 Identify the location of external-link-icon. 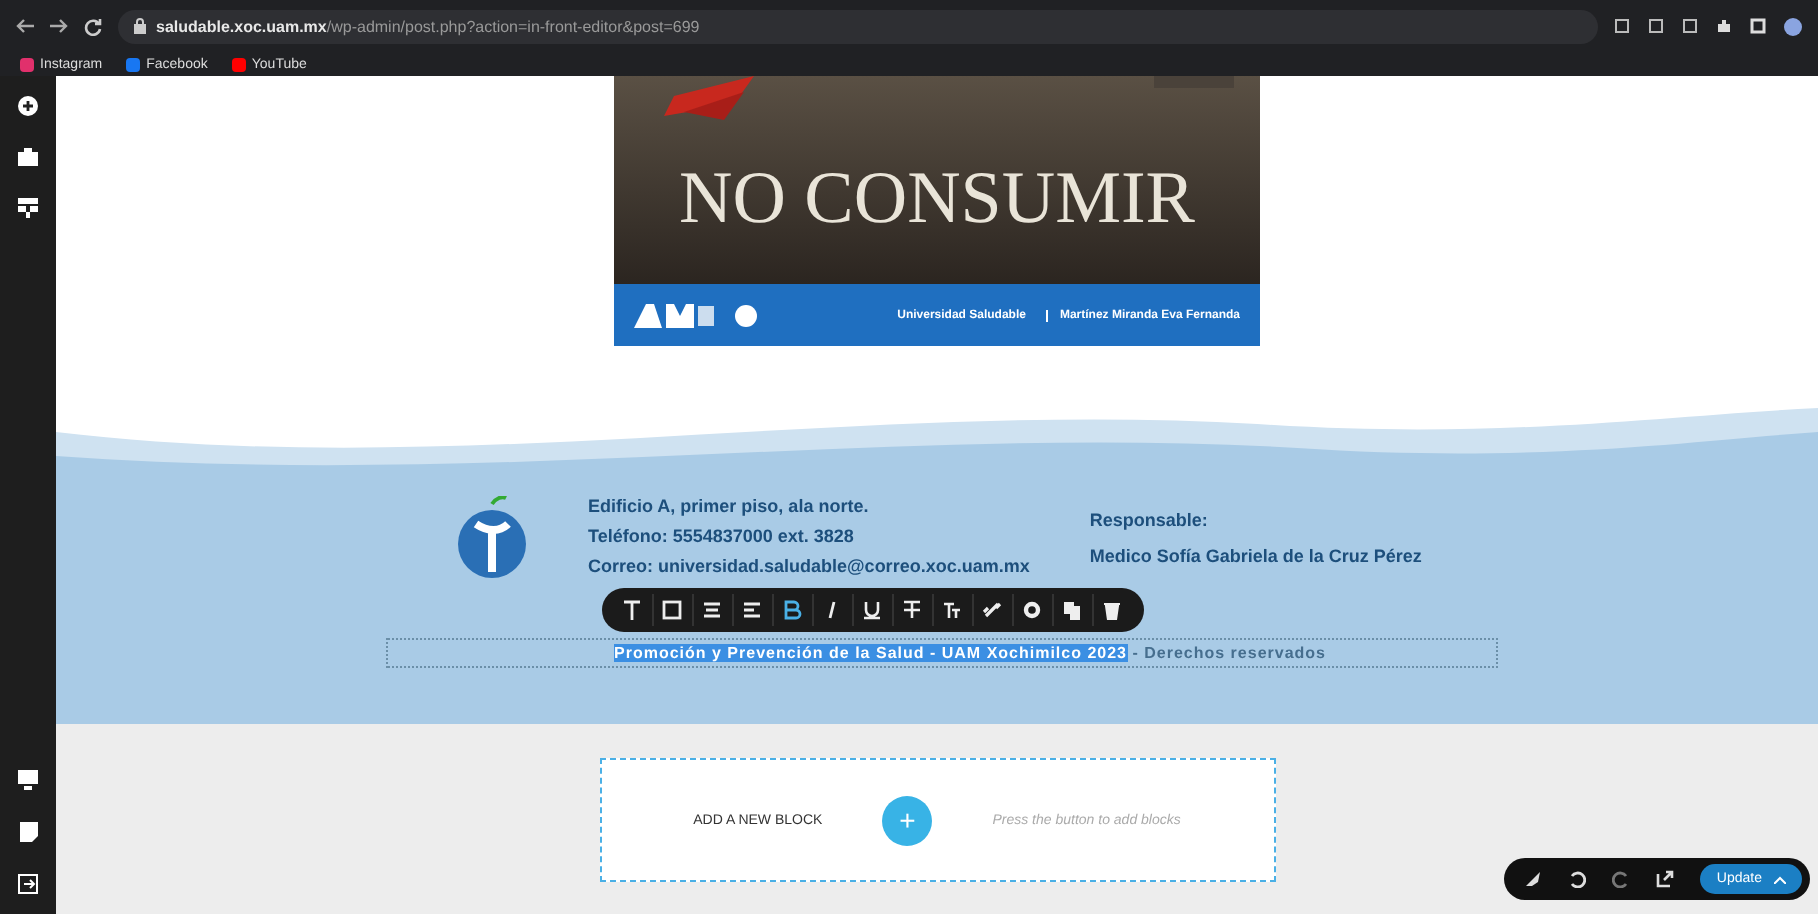
(1665, 879).